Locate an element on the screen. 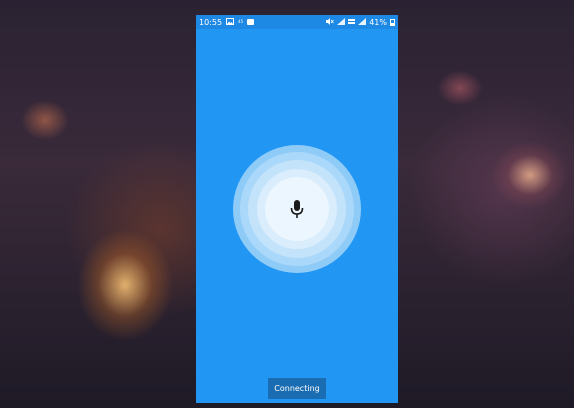 The image size is (574, 408). status-left: 10:55 45 is located at coordinates (227, 22).